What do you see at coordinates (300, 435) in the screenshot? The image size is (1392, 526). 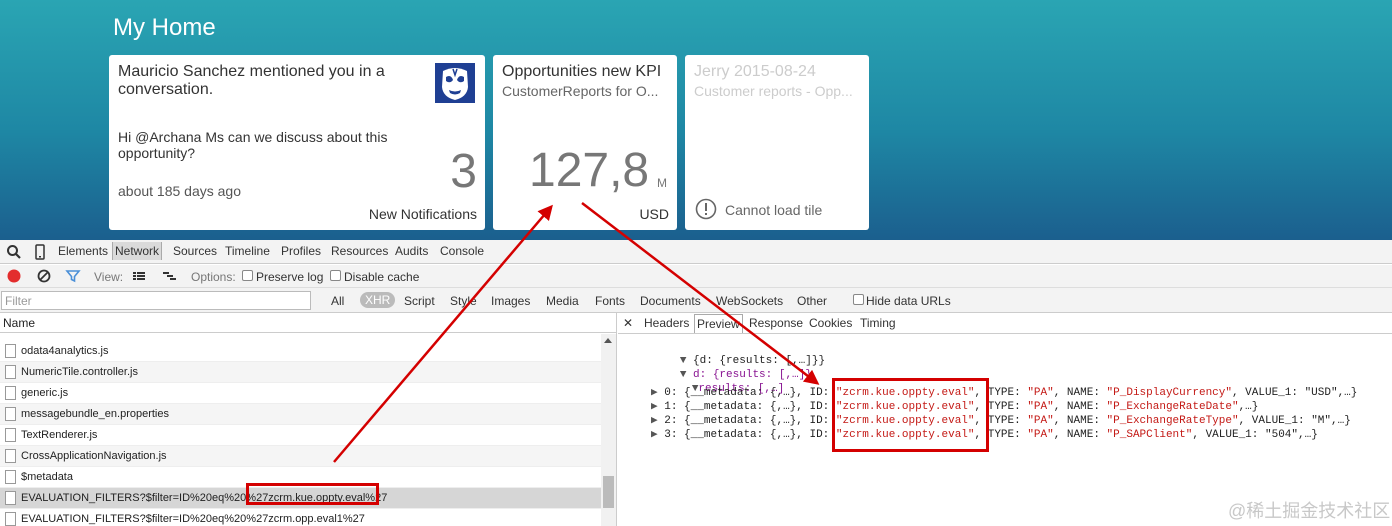 I see `request-row: TextRenderer.js` at bounding box center [300, 435].